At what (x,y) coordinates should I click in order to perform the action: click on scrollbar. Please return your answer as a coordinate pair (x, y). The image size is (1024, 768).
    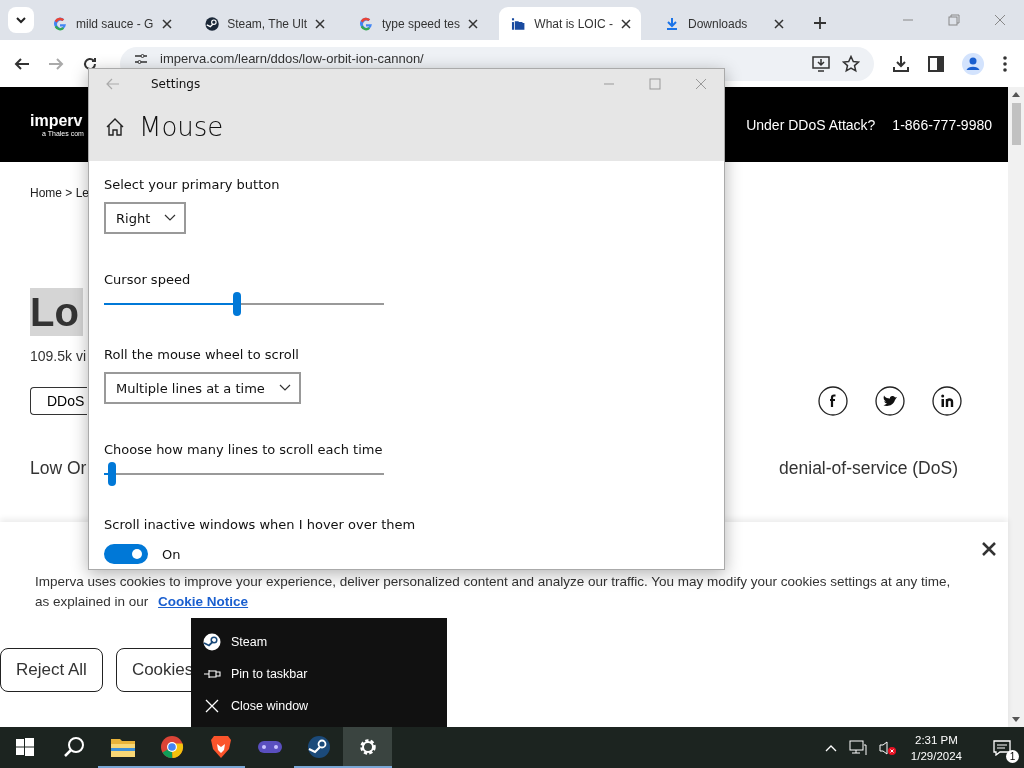
    Looking at the image, I should click on (1016, 407).